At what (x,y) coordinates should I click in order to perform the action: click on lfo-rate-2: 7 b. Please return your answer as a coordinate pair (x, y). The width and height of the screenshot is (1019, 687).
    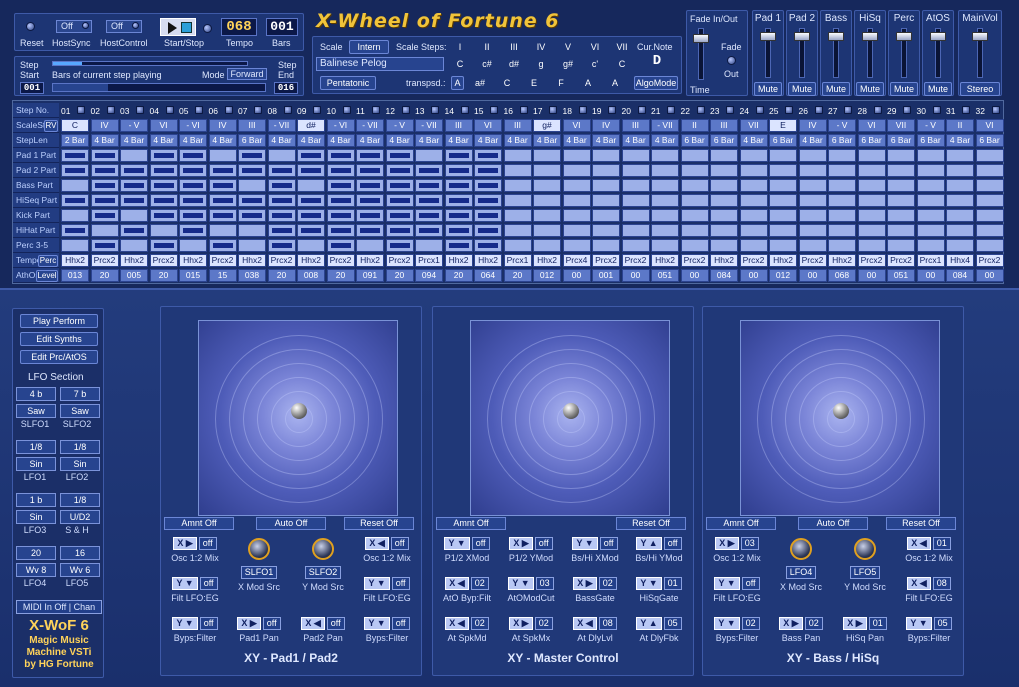
    Looking at the image, I should click on (80, 394).